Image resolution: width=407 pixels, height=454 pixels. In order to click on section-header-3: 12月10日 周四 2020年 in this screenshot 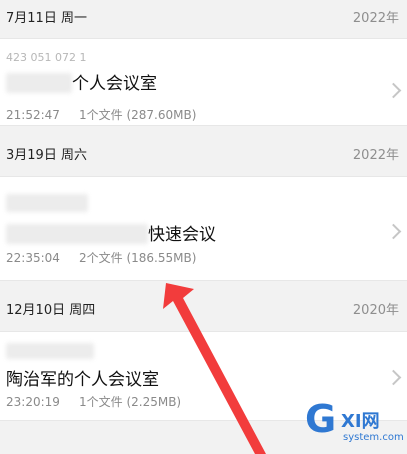, I will do `click(203, 311)`.